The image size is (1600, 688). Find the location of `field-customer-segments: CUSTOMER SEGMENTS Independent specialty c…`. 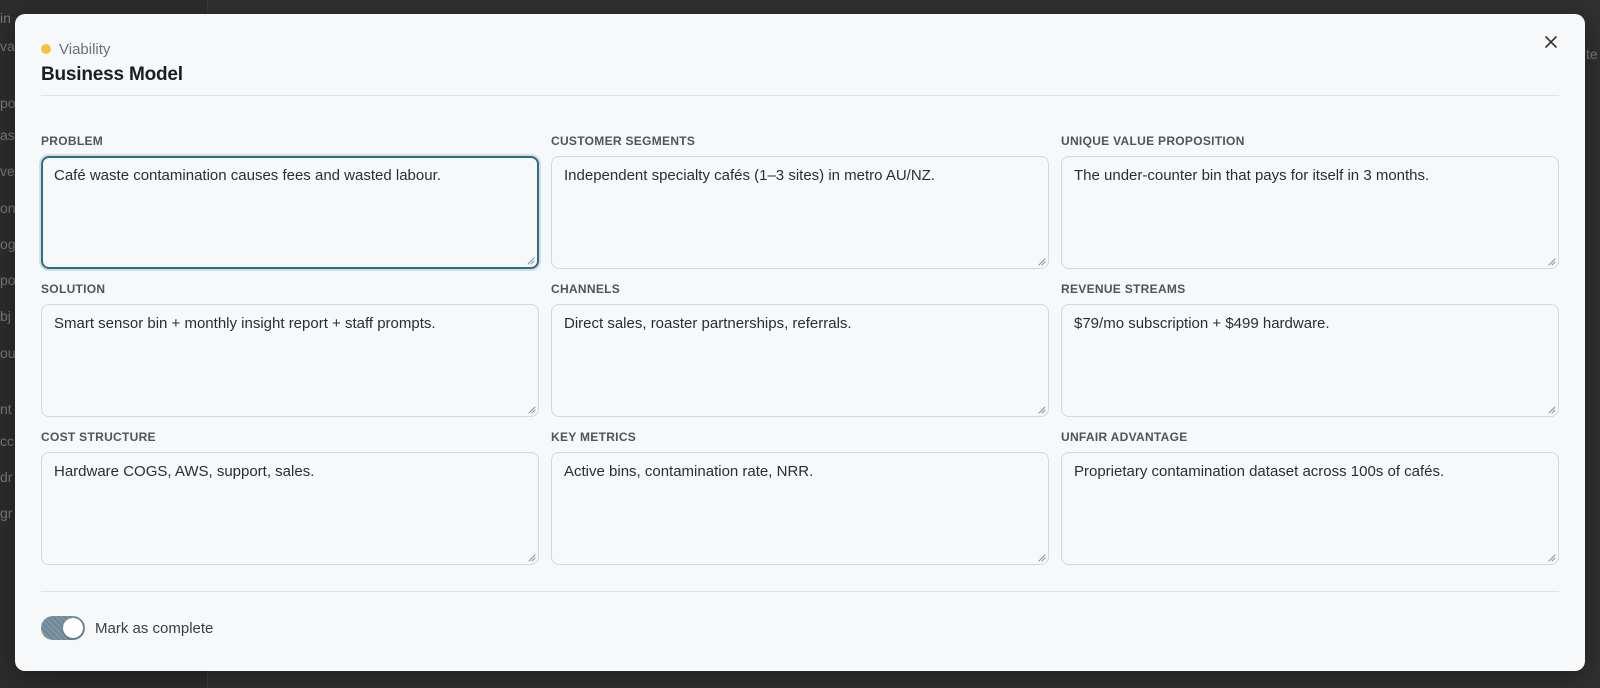

field-customer-segments: CUSTOMER SEGMENTS Independent specialty c… is located at coordinates (800, 208).